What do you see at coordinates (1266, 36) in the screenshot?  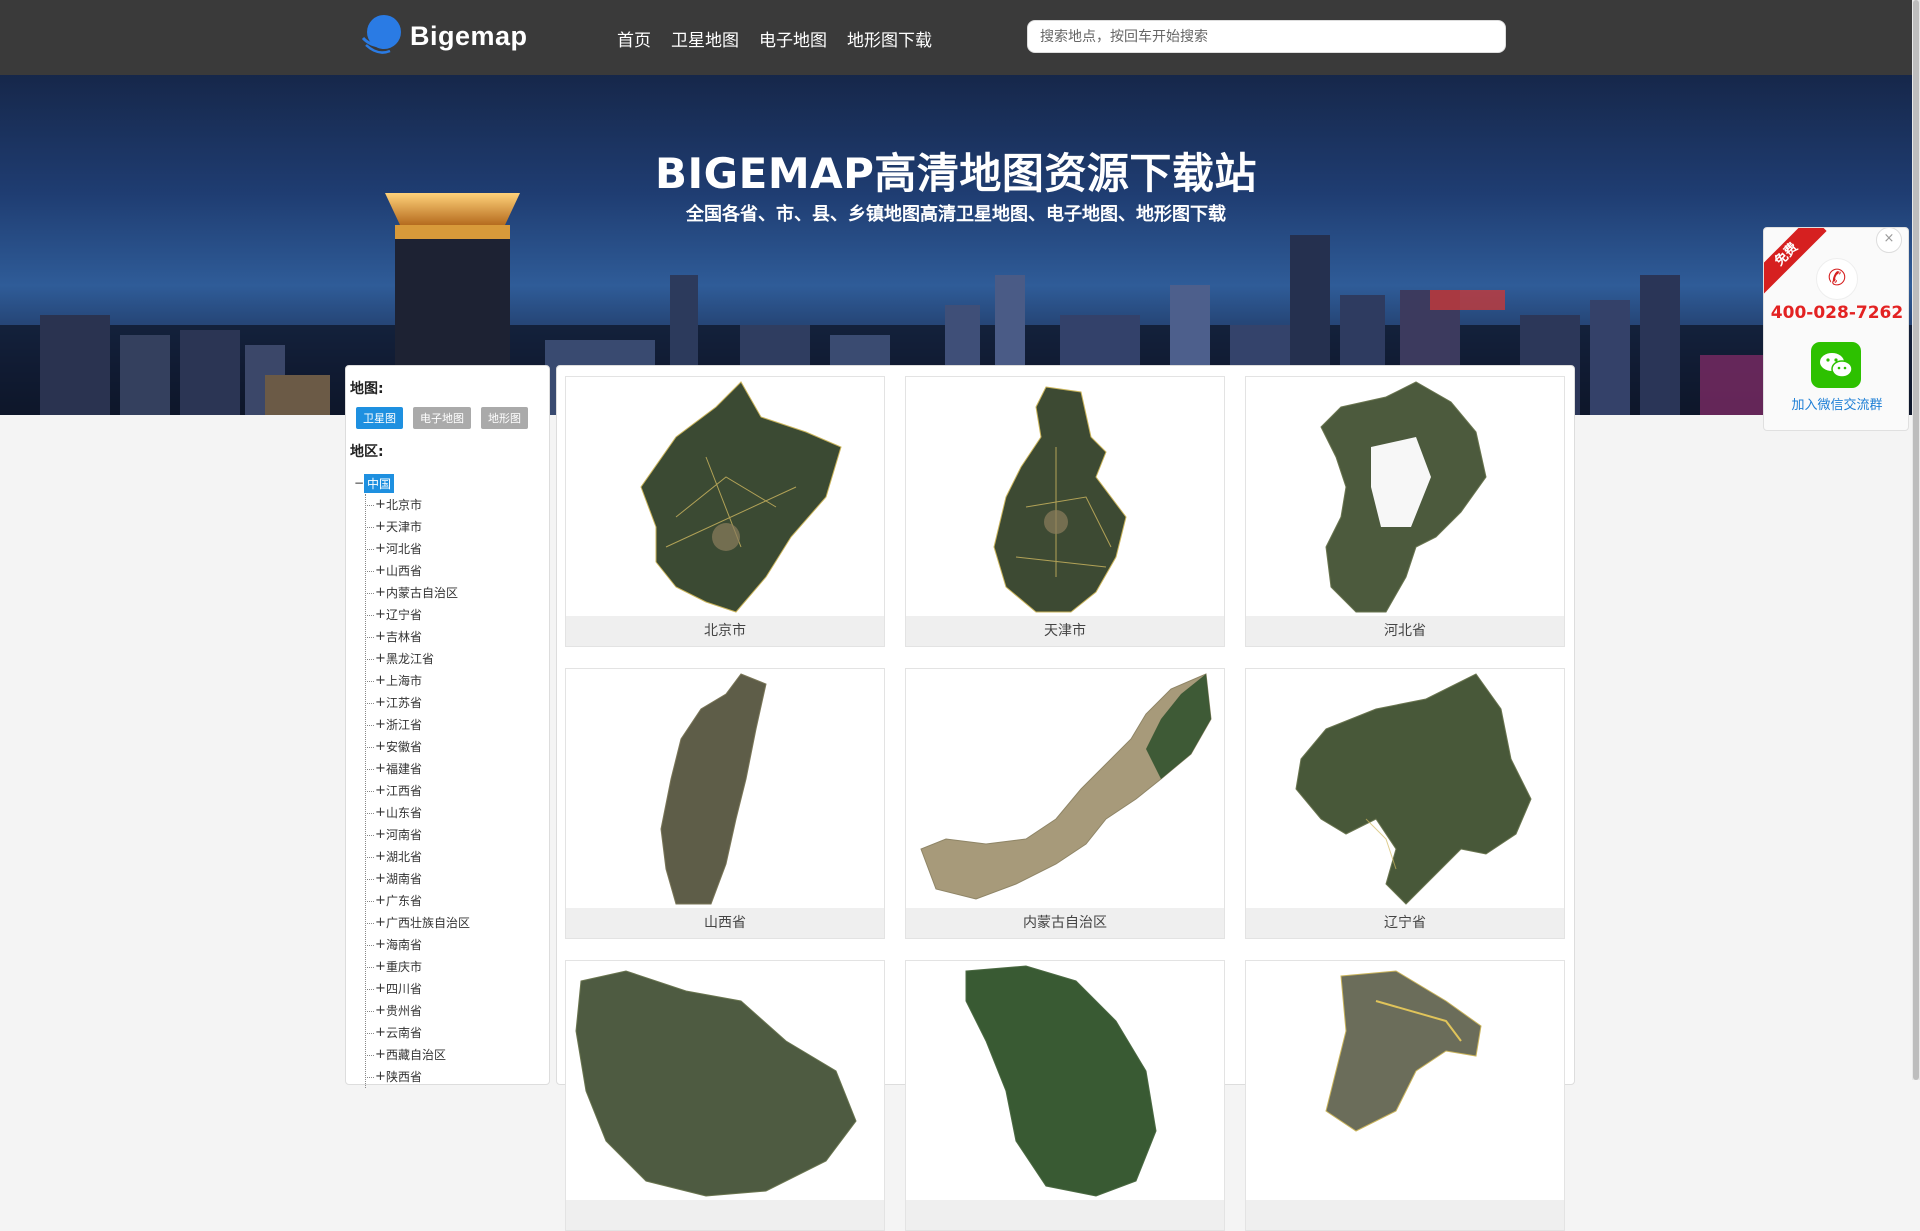 I see `search-input` at bounding box center [1266, 36].